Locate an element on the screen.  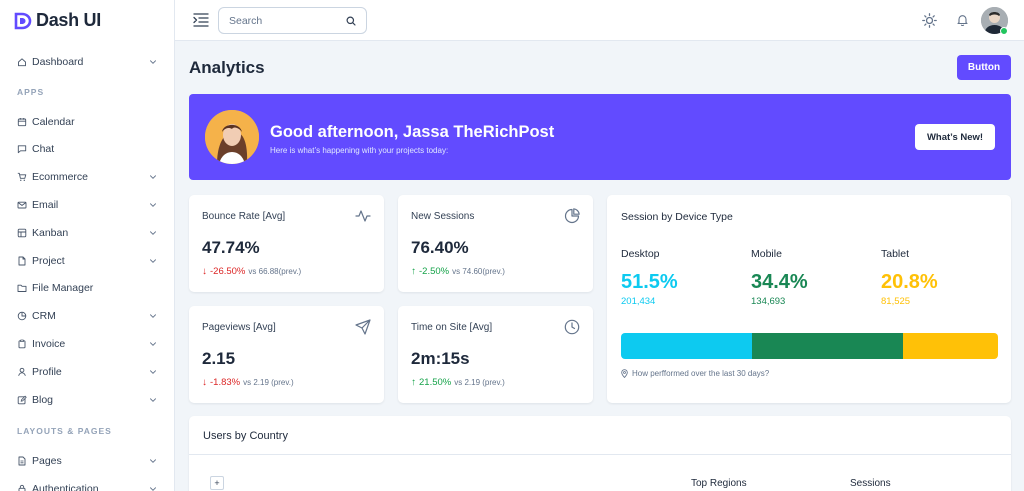
sidebar-item-pages: Pages is located at coordinates (87, 462).